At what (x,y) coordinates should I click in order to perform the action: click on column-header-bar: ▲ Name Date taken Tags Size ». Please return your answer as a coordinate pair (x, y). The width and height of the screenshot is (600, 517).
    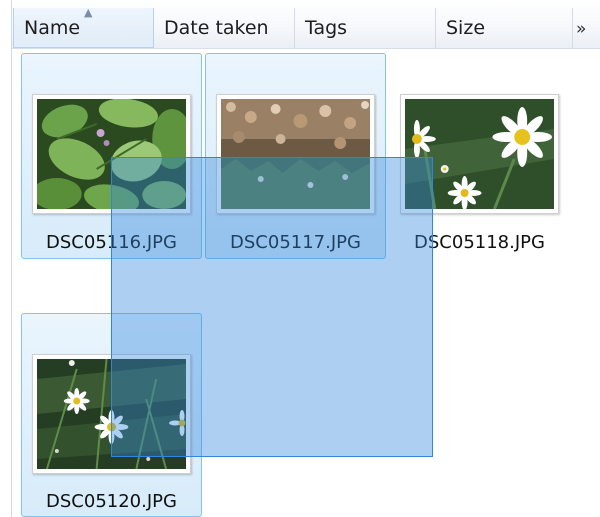
    Looking at the image, I should click on (300, 24).